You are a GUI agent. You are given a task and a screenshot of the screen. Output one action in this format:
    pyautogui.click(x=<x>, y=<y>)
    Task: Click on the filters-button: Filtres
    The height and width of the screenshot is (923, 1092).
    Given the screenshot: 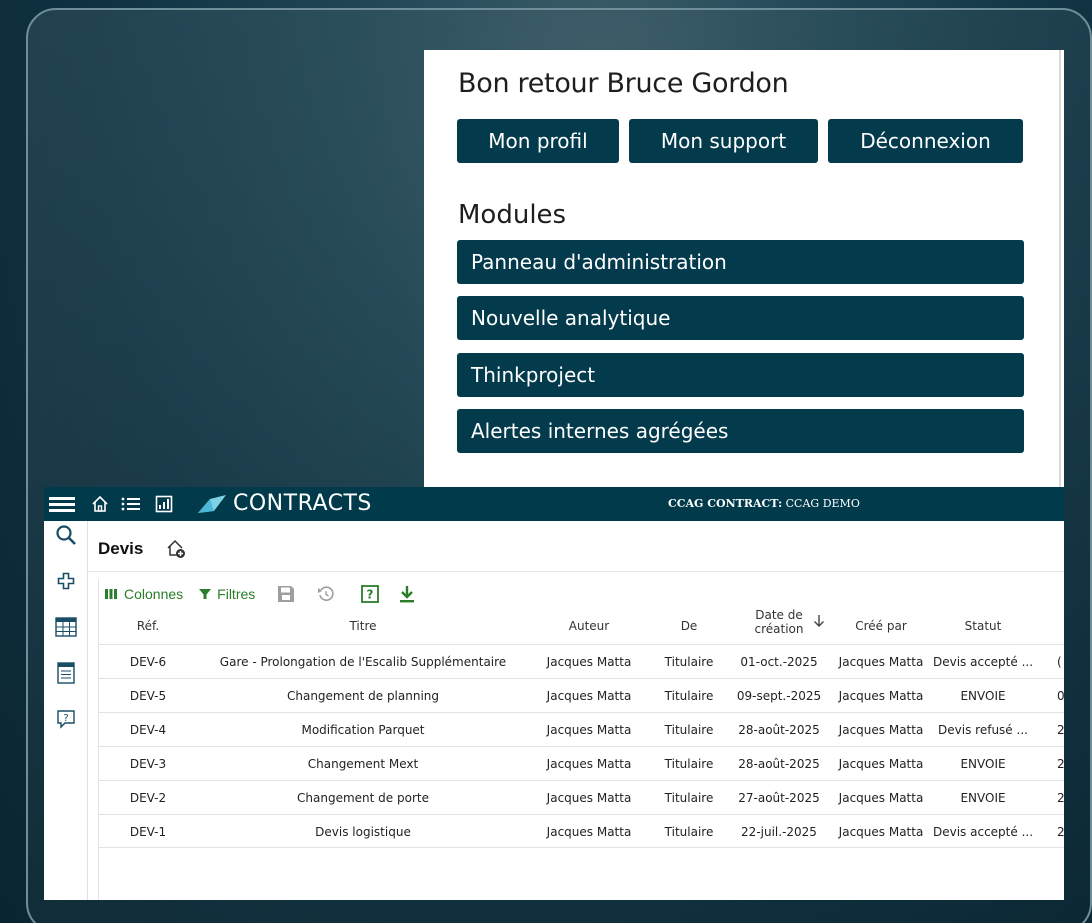 What is the action you would take?
    pyautogui.click(x=227, y=594)
    